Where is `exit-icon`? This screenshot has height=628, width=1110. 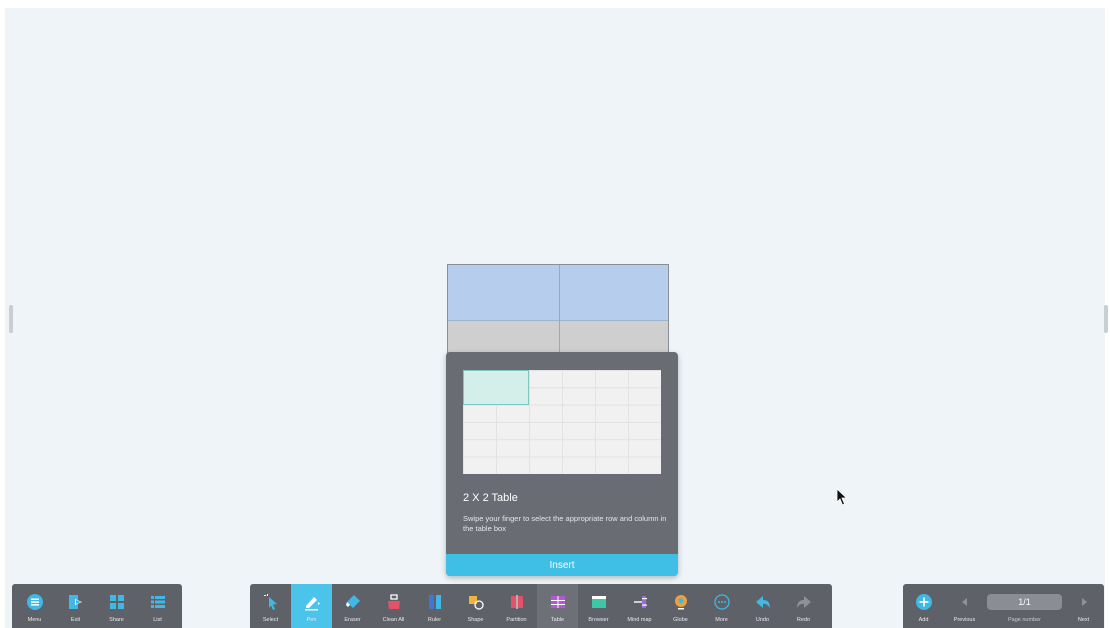 exit-icon is located at coordinates (75, 602).